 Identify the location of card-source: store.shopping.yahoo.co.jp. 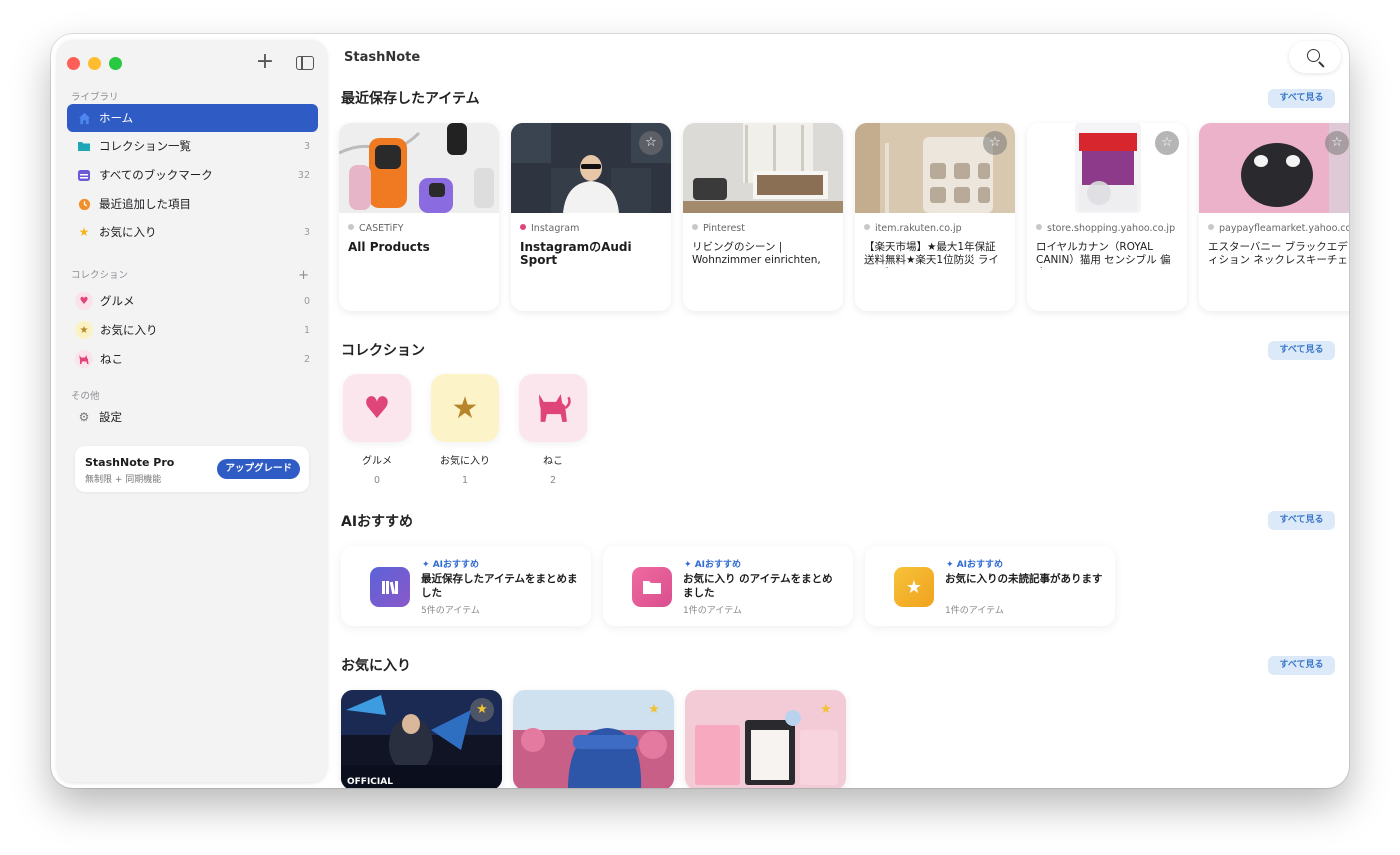
(1110, 228).